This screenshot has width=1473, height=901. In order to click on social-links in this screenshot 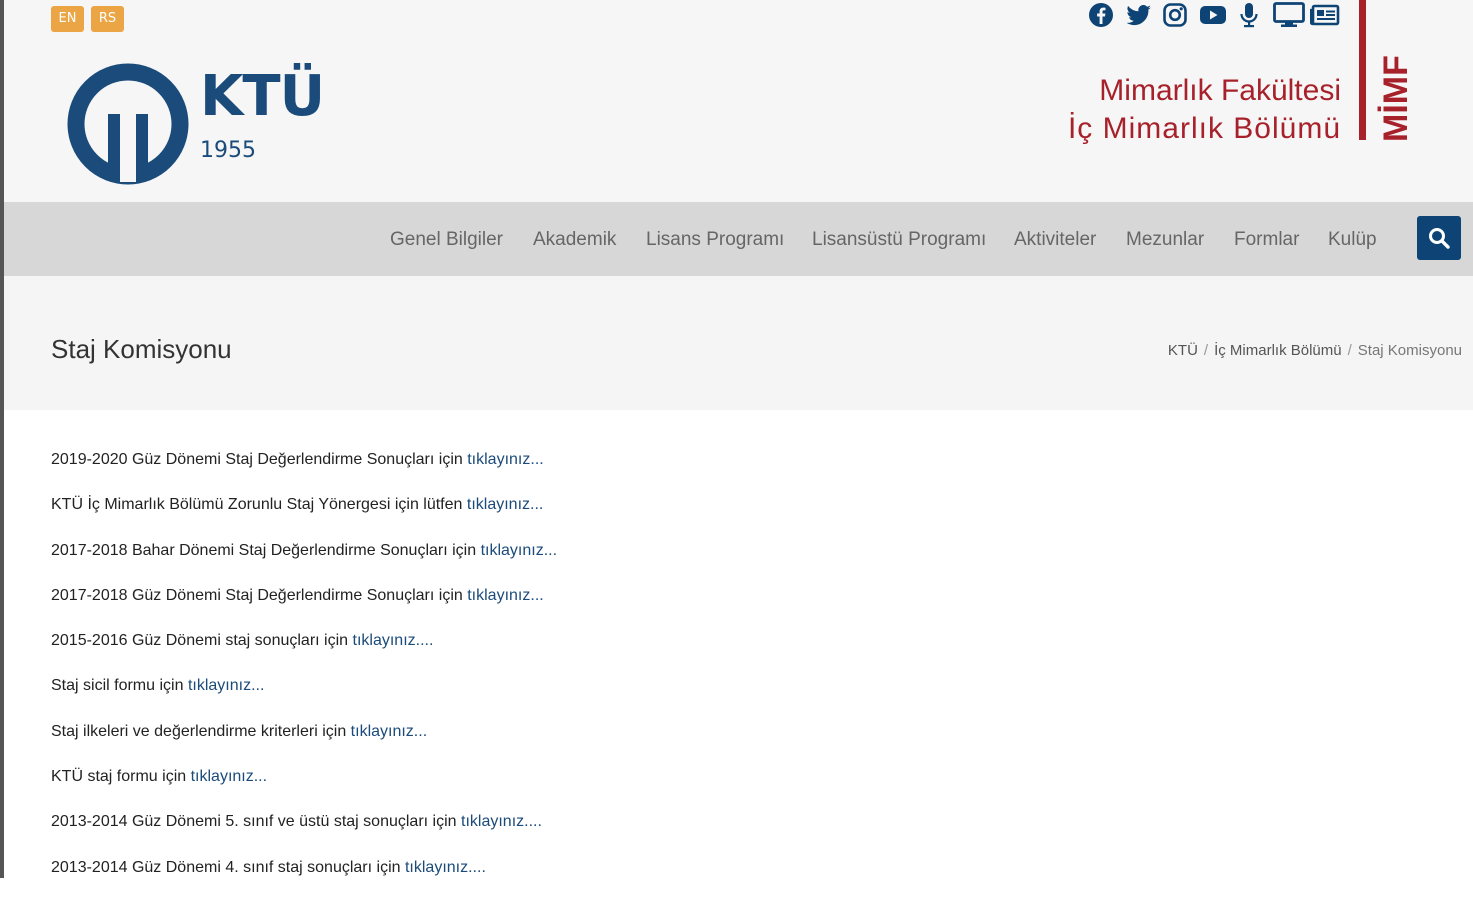, I will do `click(1217, 16)`.